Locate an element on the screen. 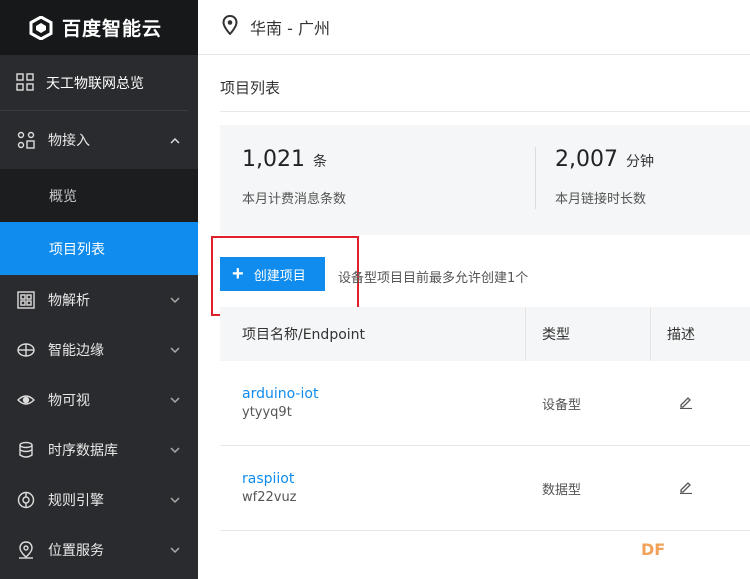 This screenshot has width=750, height=579. stat-caption: 本月链接时长数 is located at coordinates (601, 199).